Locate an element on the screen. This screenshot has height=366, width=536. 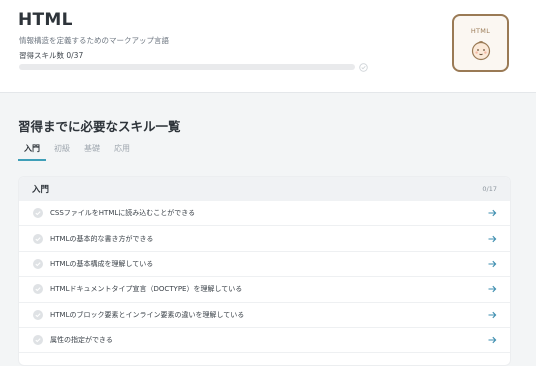
skill-item-label: CSSファイルをHTMLに読み込むことができる is located at coordinates (123, 213).